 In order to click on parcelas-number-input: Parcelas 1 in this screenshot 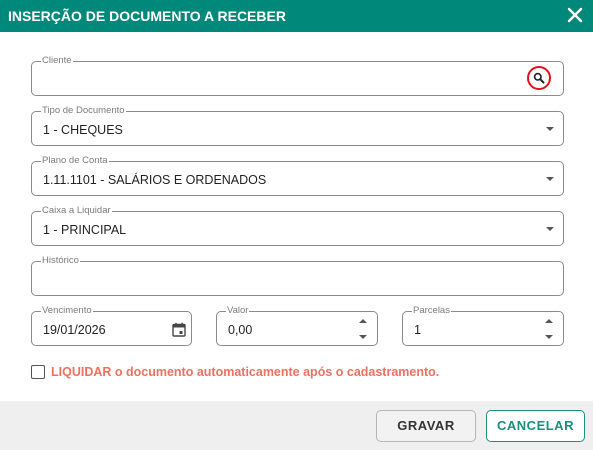, I will do `click(483, 325)`.